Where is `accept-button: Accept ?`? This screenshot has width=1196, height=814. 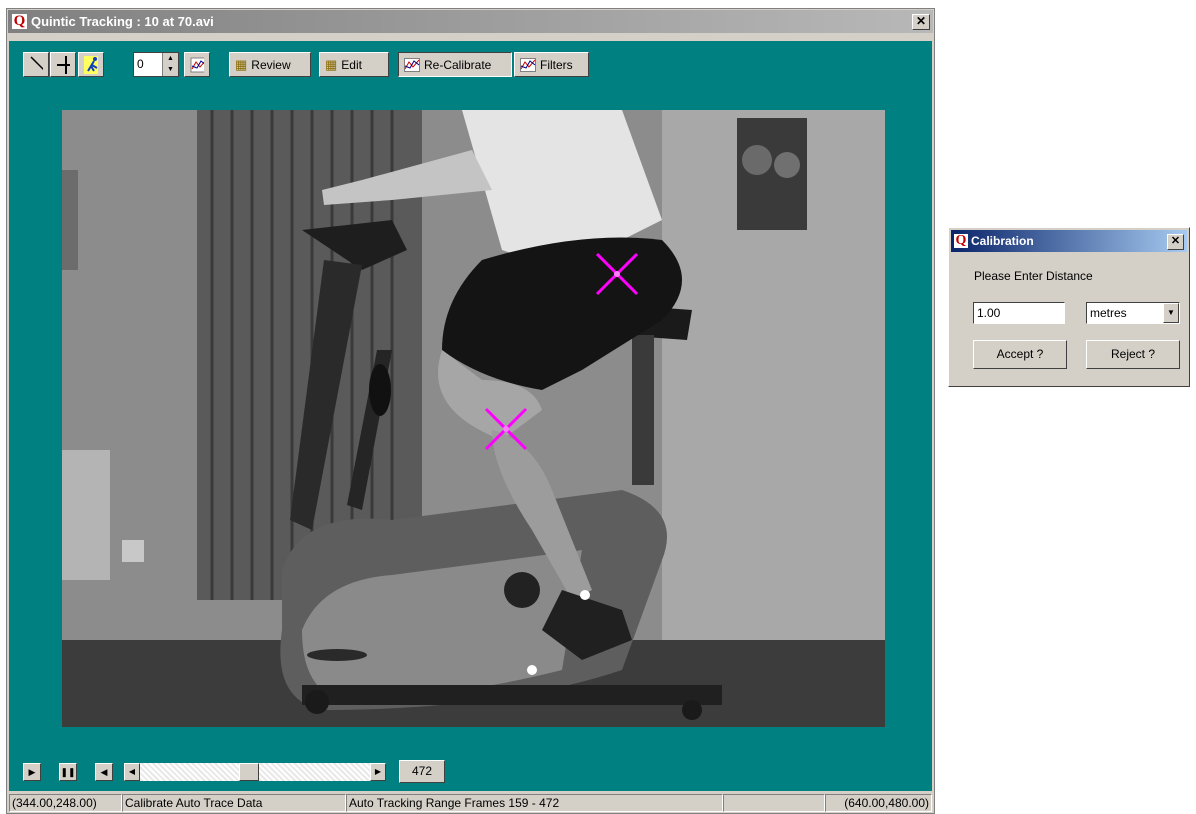 accept-button: Accept ? is located at coordinates (1020, 354).